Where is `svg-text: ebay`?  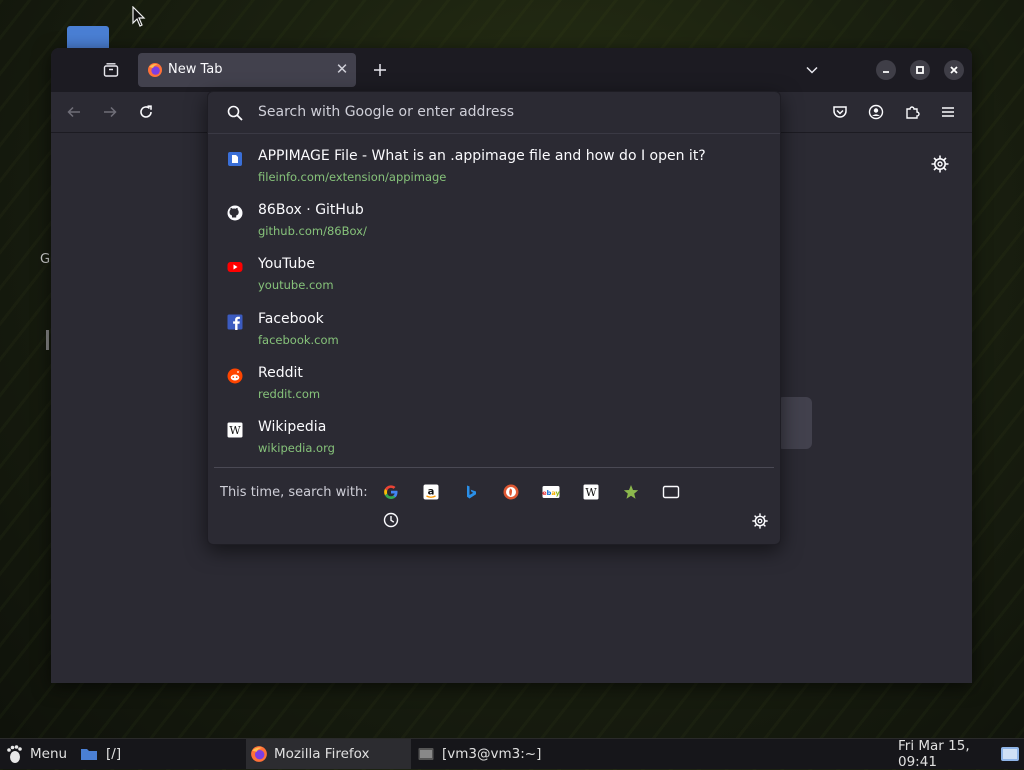 svg-text: ebay is located at coordinates (551, 493).